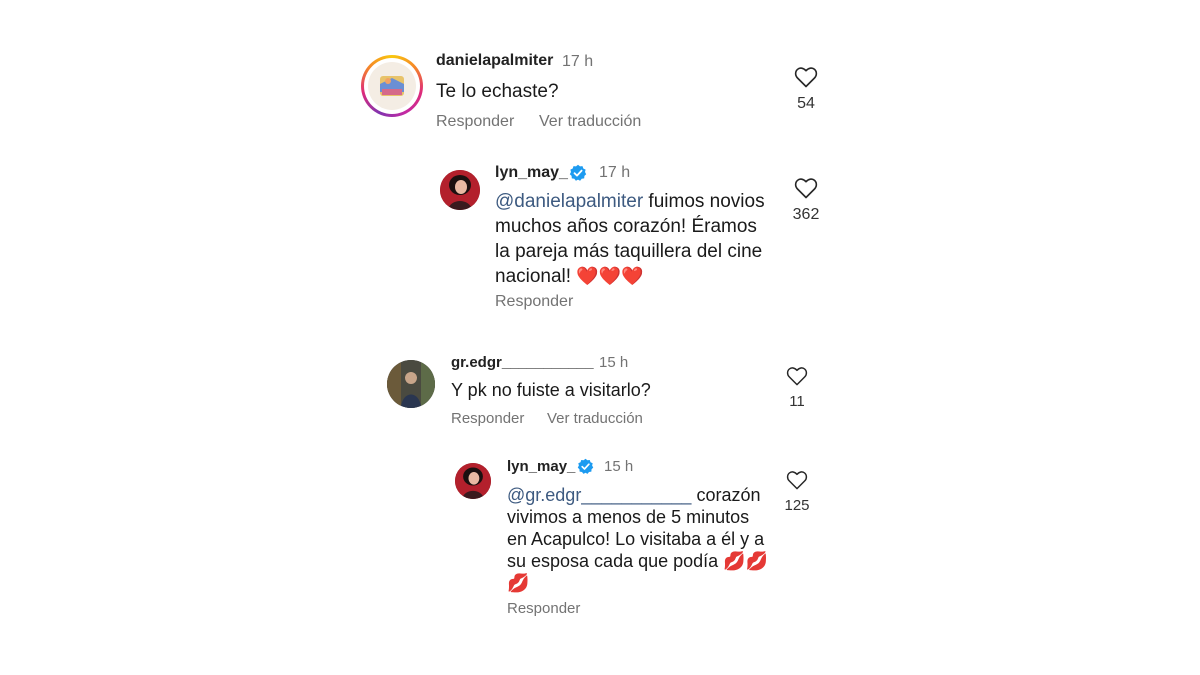 The image size is (1200, 675). I want to click on reply-text-line: su esposa cada que podía, so click(615, 561).